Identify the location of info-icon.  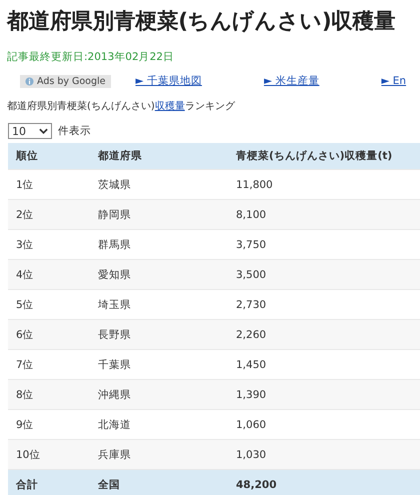
(29, 81).